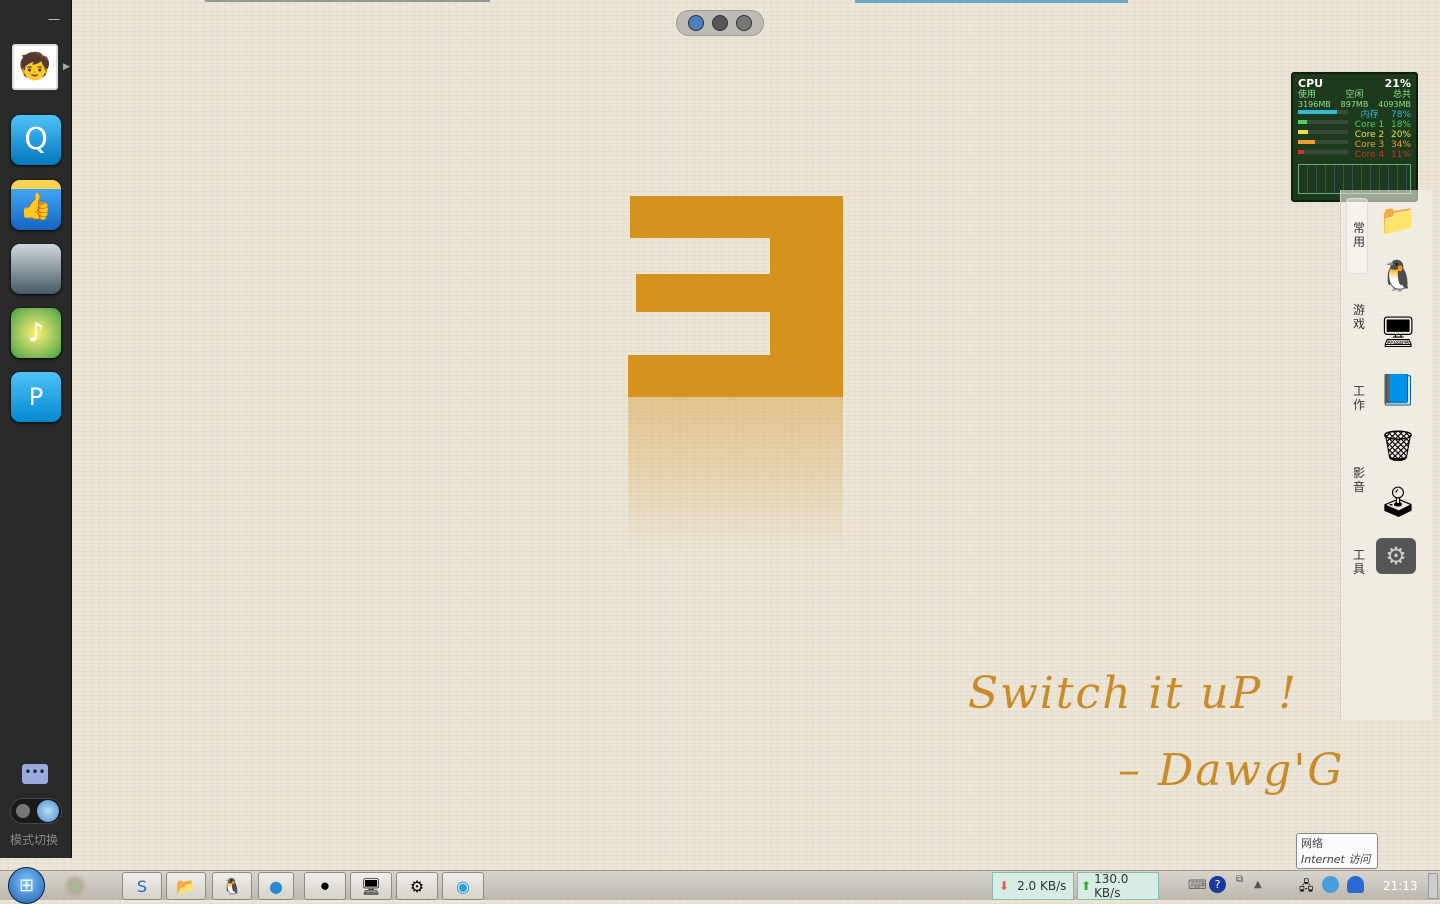  I want to click on music-icon: ♪, so click(36, 333).